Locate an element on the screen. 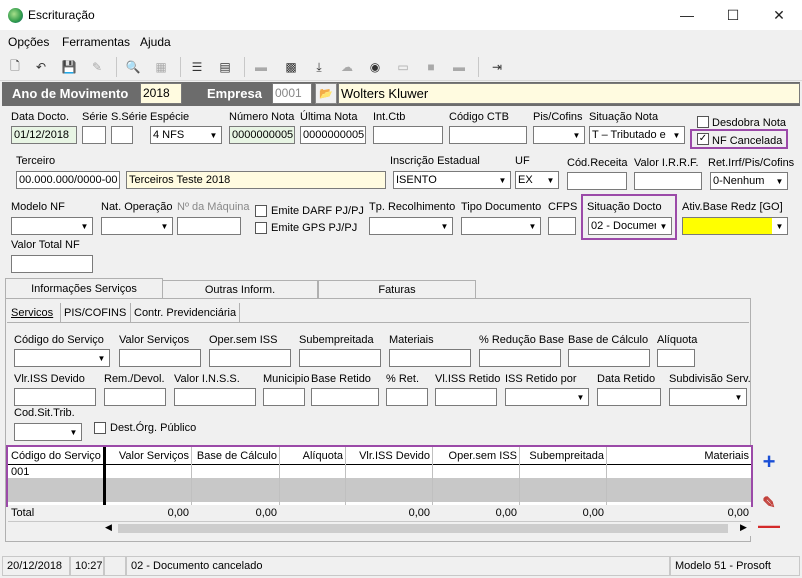  empresa-code-input: 0001 is located at coordinates (292, 93).